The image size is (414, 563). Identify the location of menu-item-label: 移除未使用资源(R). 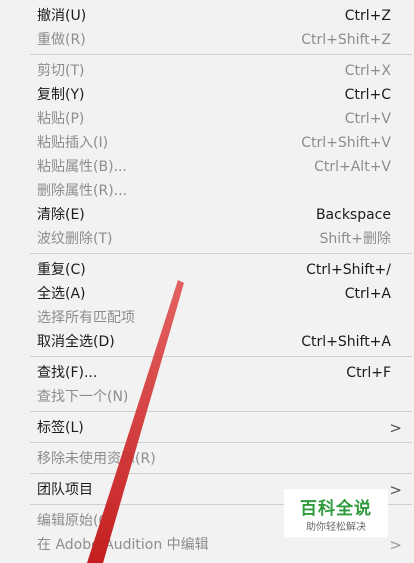
(96, 459).